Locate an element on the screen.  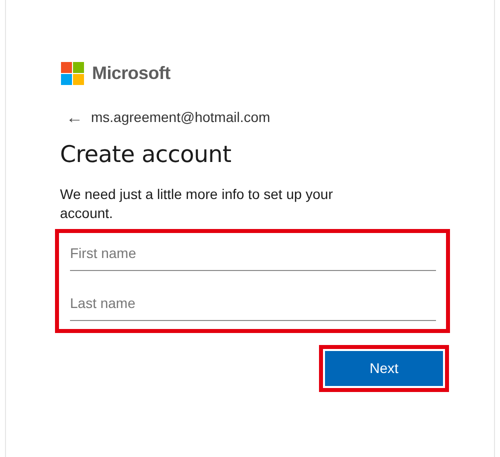
input-field: First name is located at coordinates (253, 253).